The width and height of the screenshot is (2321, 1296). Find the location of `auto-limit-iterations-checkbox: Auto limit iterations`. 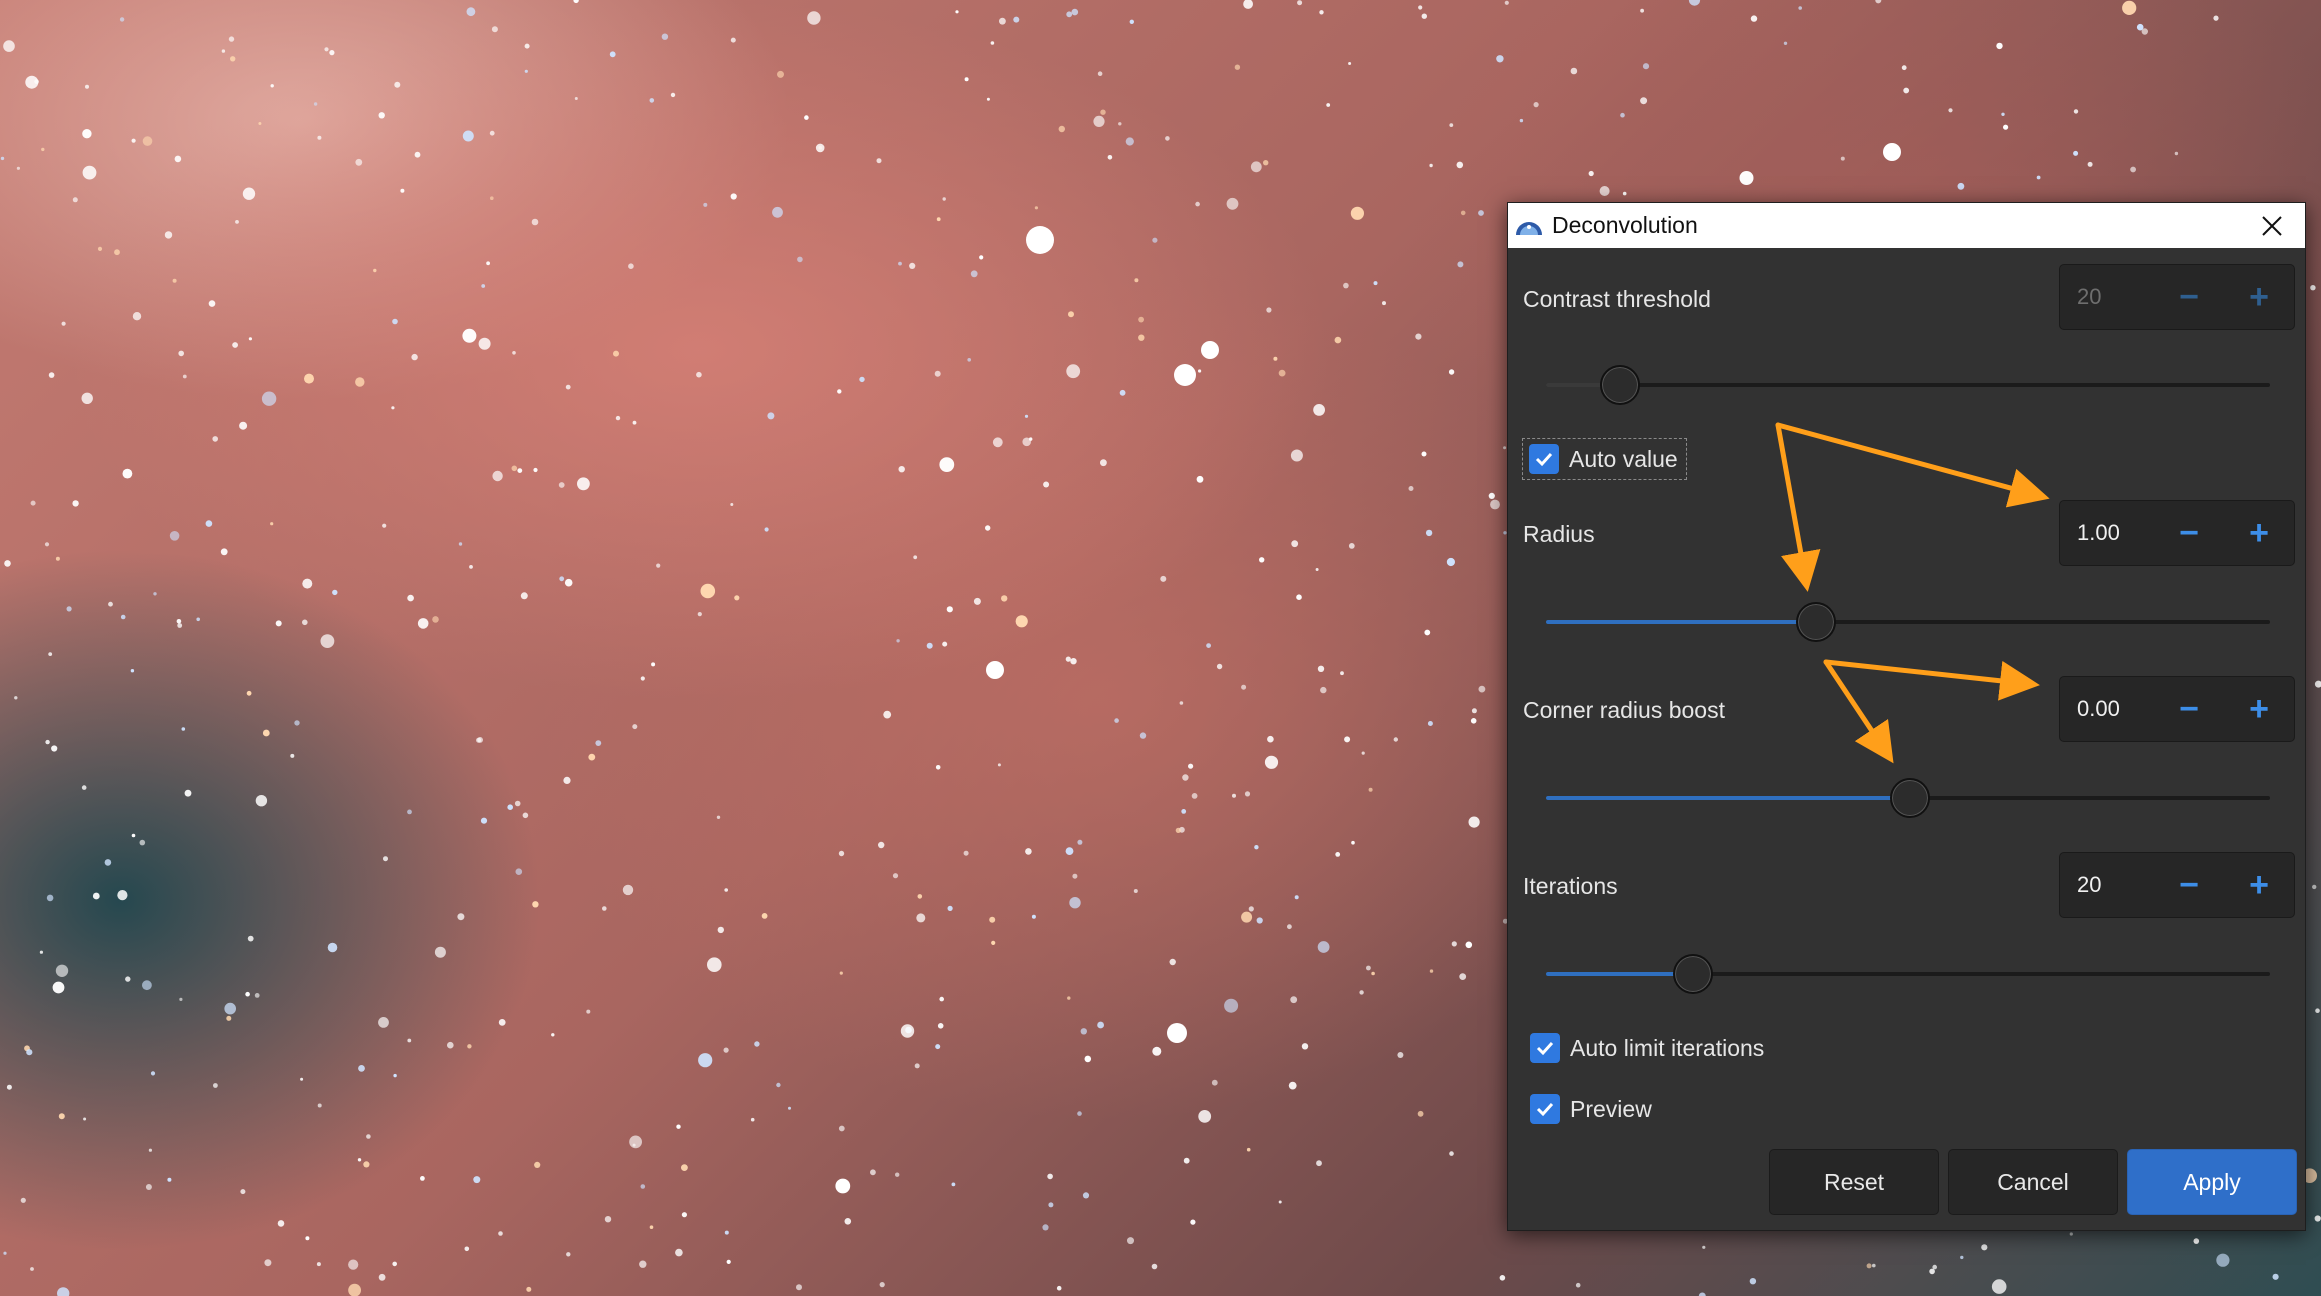

auto-limit-iterations-checkbox: Auto limit iterations is located at coordinates (1643, 1048).